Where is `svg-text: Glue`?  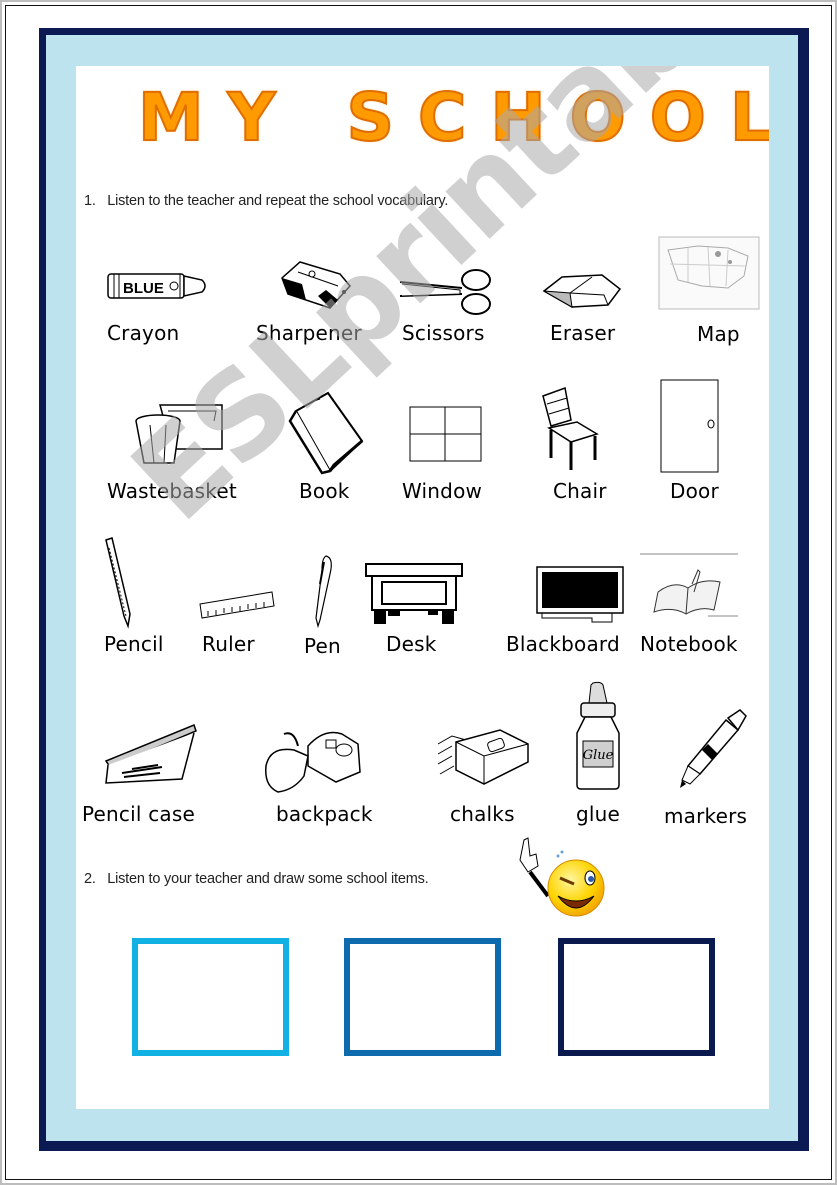 svg-text: Glue is located at coordinates (598, 755).